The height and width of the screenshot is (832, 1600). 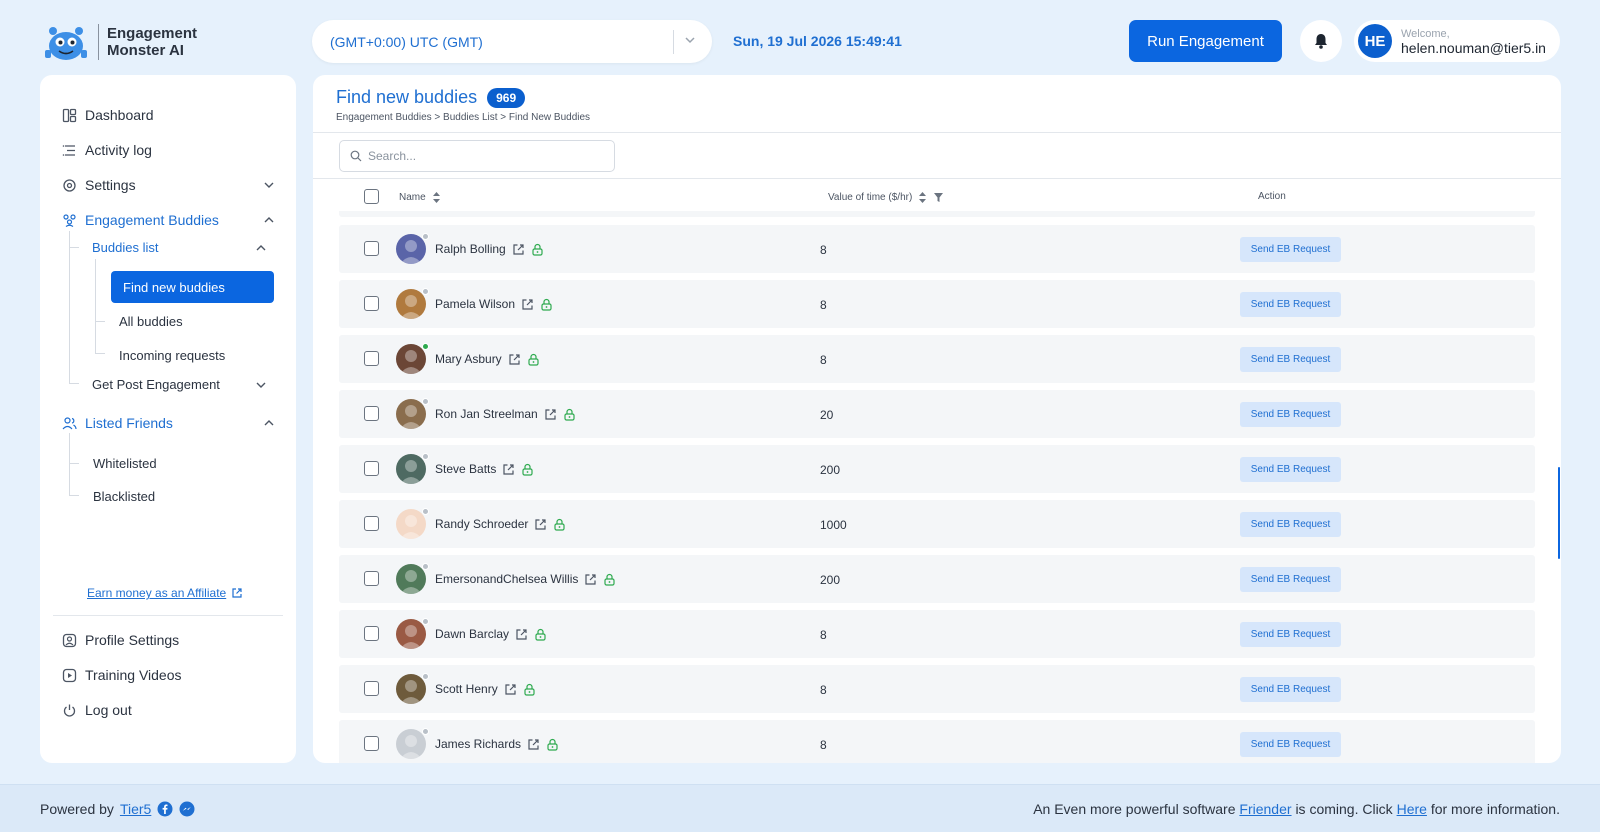 I want to click on sidebar-item-settings: Settings, so click(x=169, y=185).